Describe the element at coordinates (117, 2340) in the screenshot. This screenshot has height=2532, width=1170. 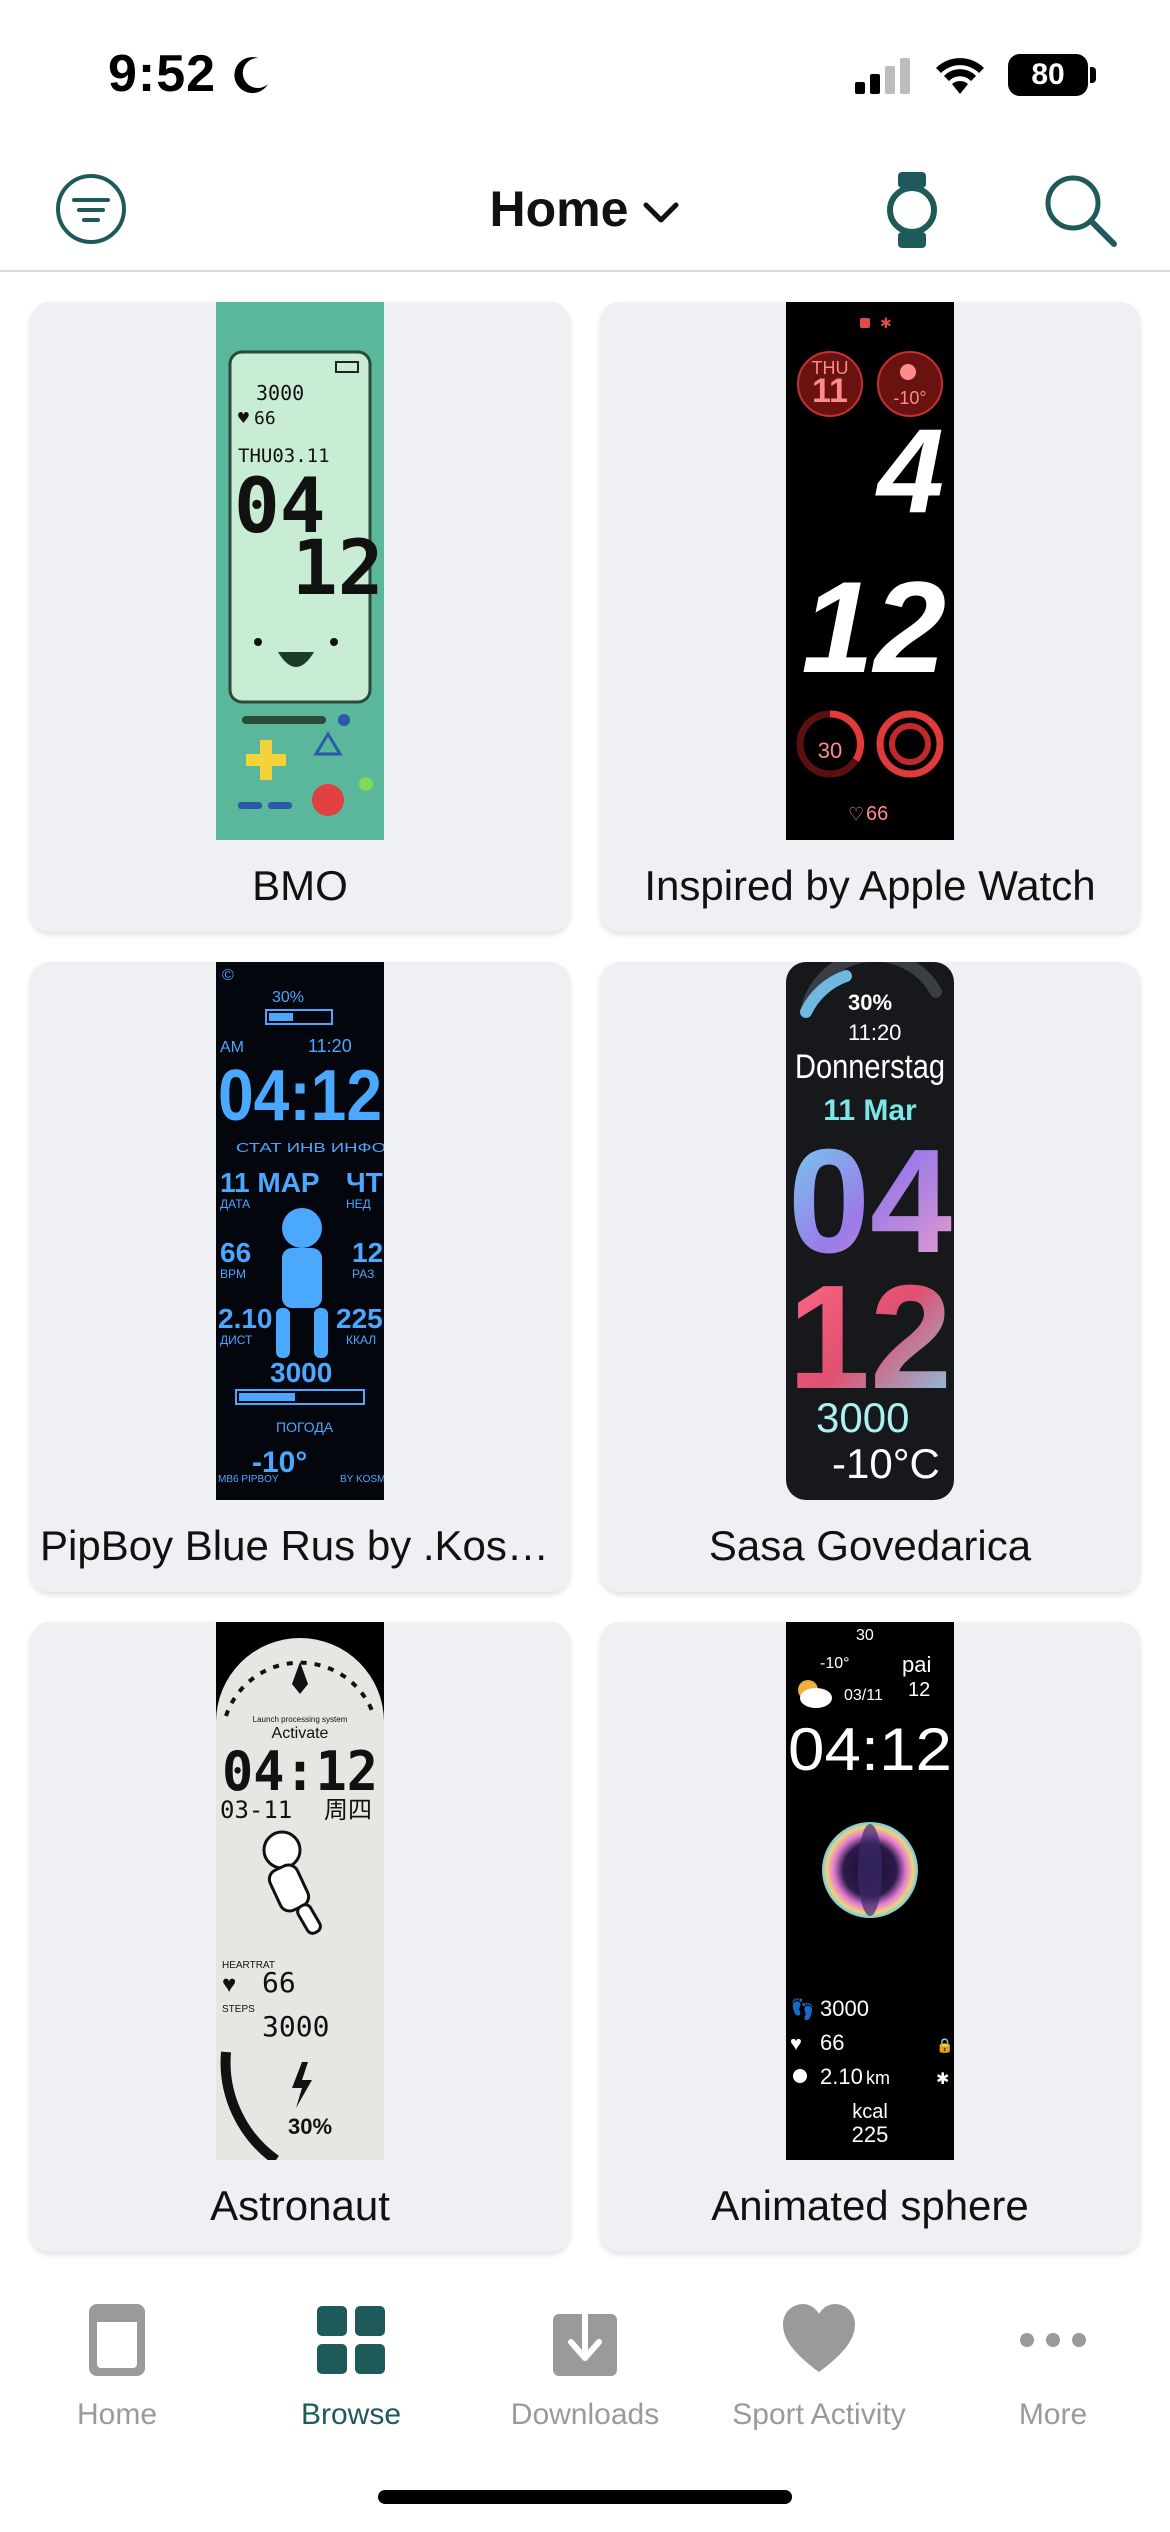
I see `watchface-icon` at that location.